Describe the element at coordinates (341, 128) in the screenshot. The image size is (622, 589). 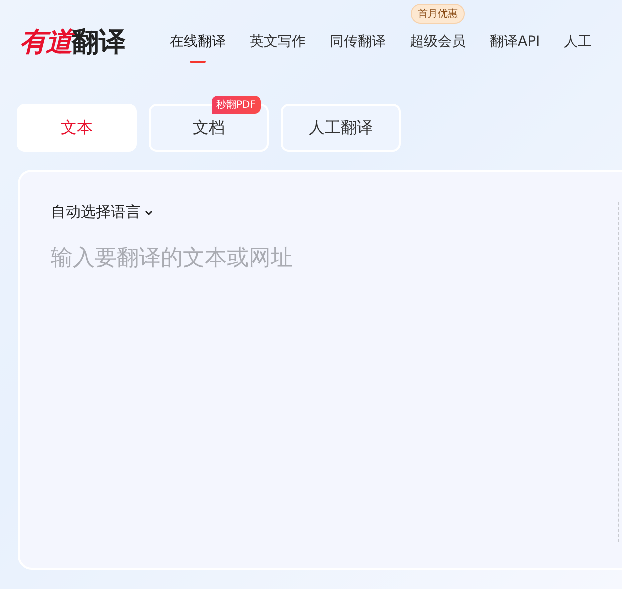
I see `mode-tab: 人工翻译` at that location.